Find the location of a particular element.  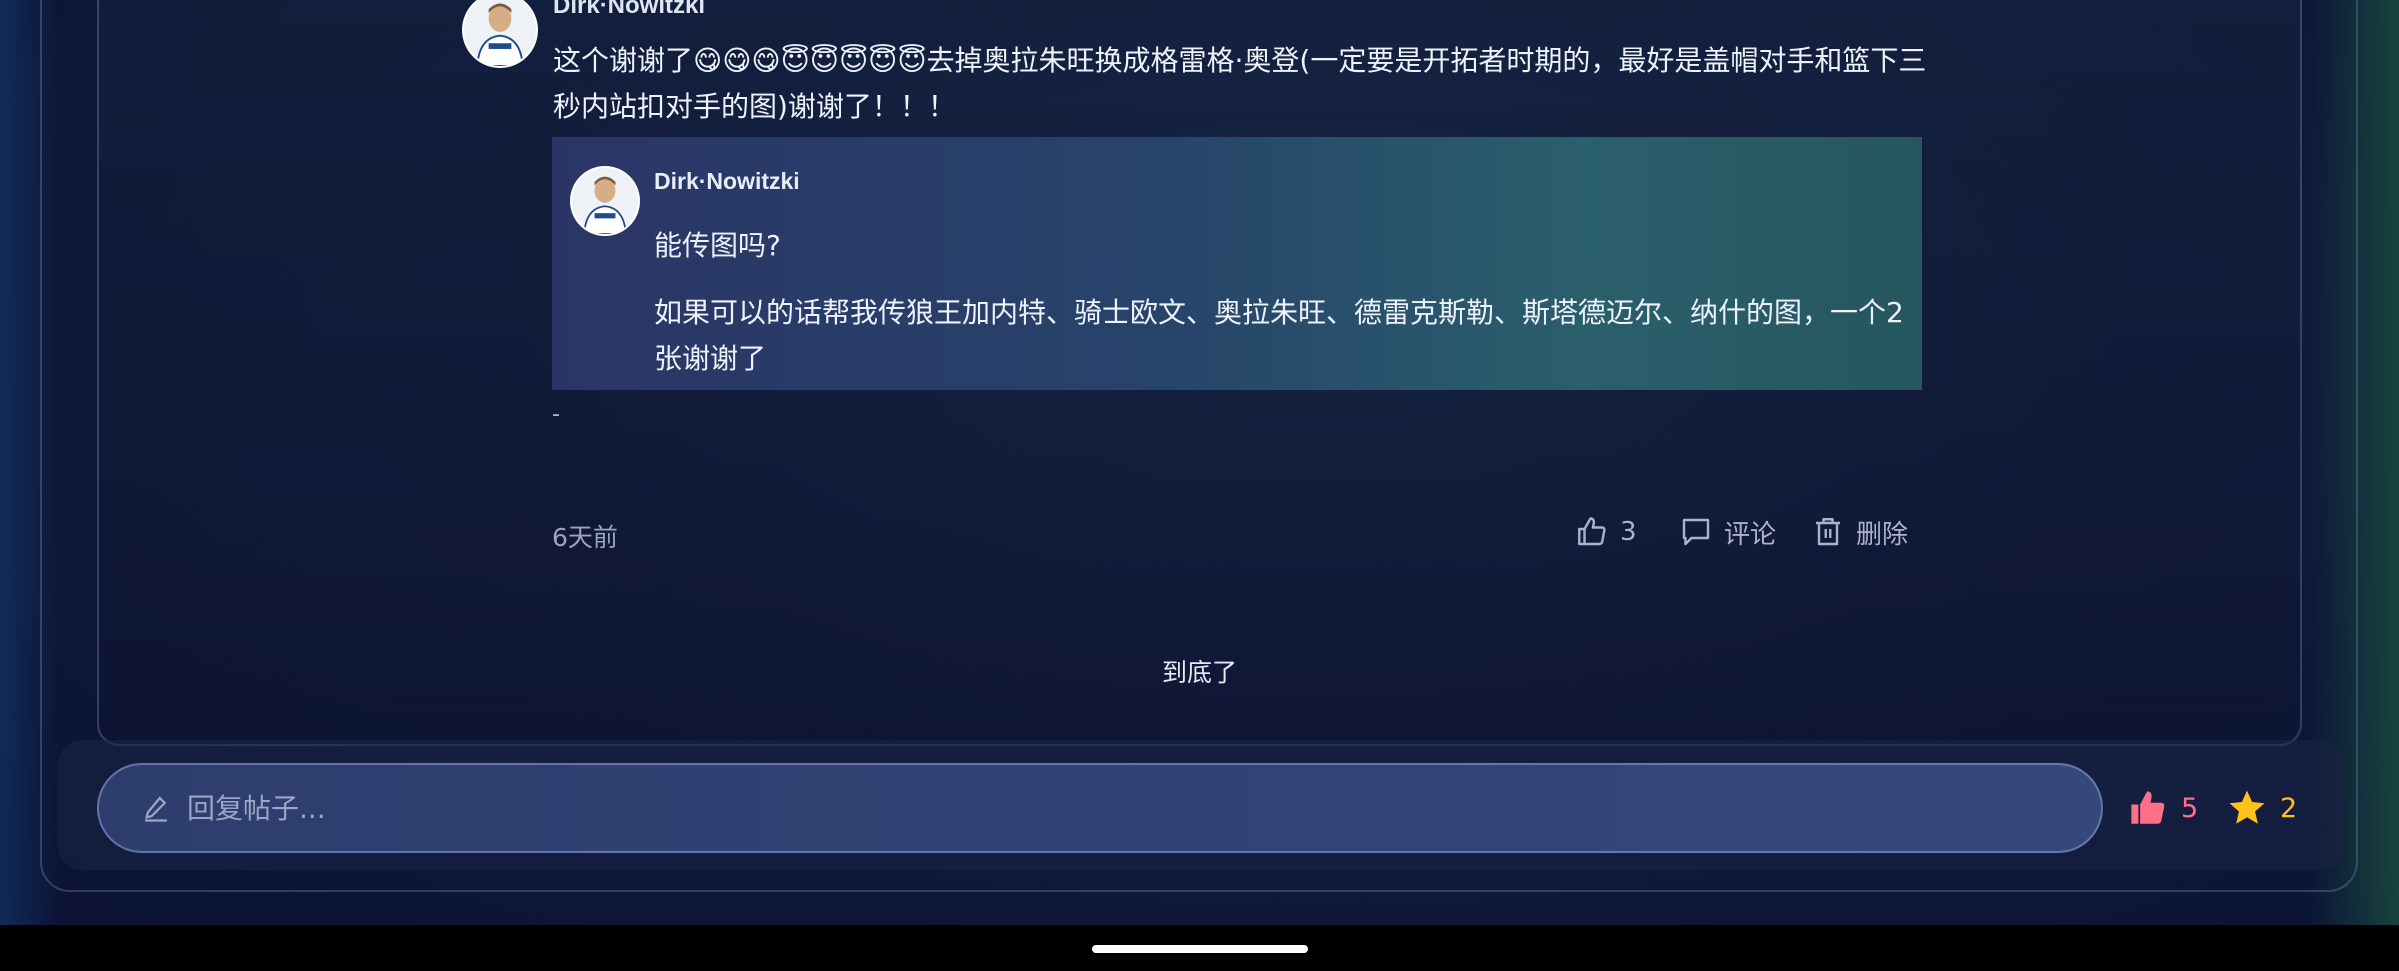

reply-field is located at coordinates (1100, 808).